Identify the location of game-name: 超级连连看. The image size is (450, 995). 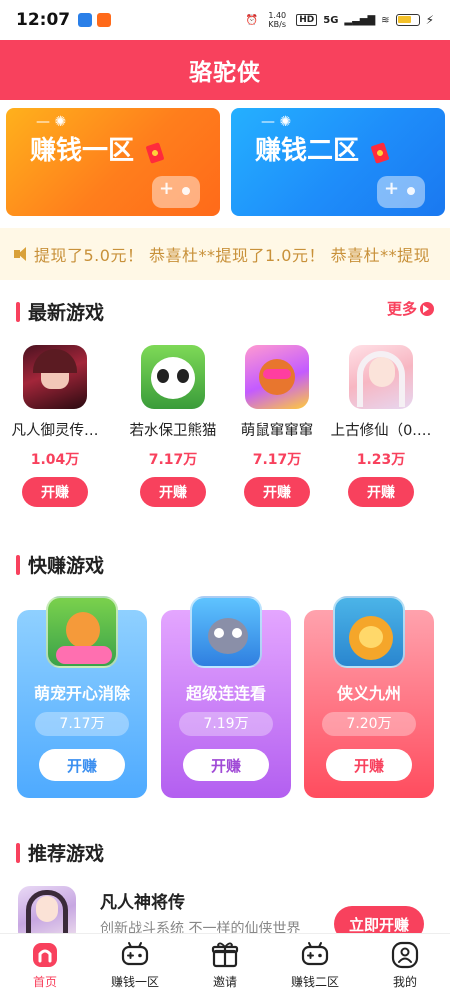
(225, 693).